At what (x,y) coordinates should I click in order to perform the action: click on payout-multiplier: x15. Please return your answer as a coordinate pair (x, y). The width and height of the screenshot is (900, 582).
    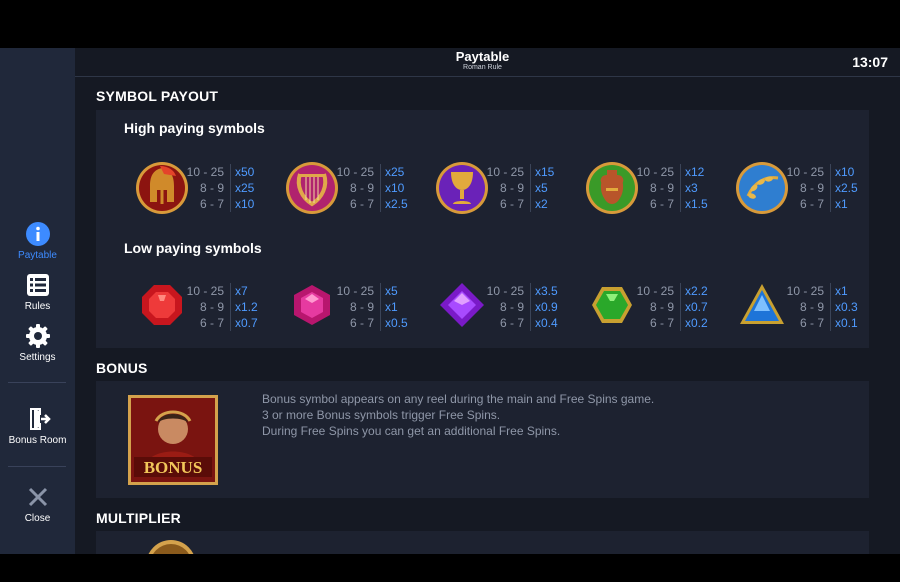
    Looking at the image, I should click on (545, 172).